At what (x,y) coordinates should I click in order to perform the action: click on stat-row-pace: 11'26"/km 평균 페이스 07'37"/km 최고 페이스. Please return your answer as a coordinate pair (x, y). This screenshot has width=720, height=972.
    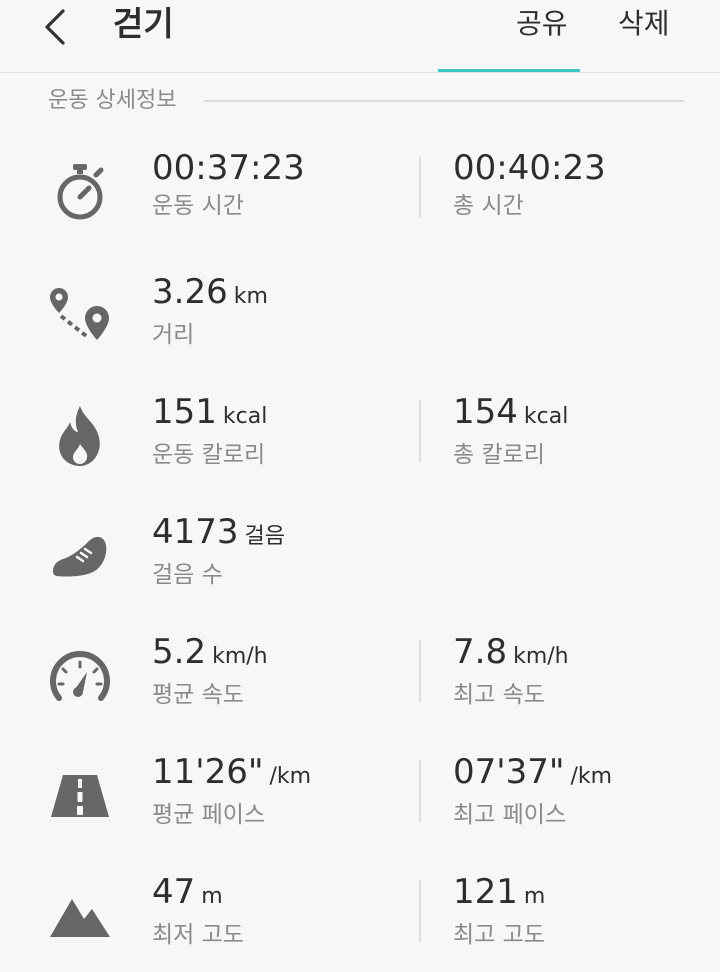
    Looking at the image, I should click on (360, 802).